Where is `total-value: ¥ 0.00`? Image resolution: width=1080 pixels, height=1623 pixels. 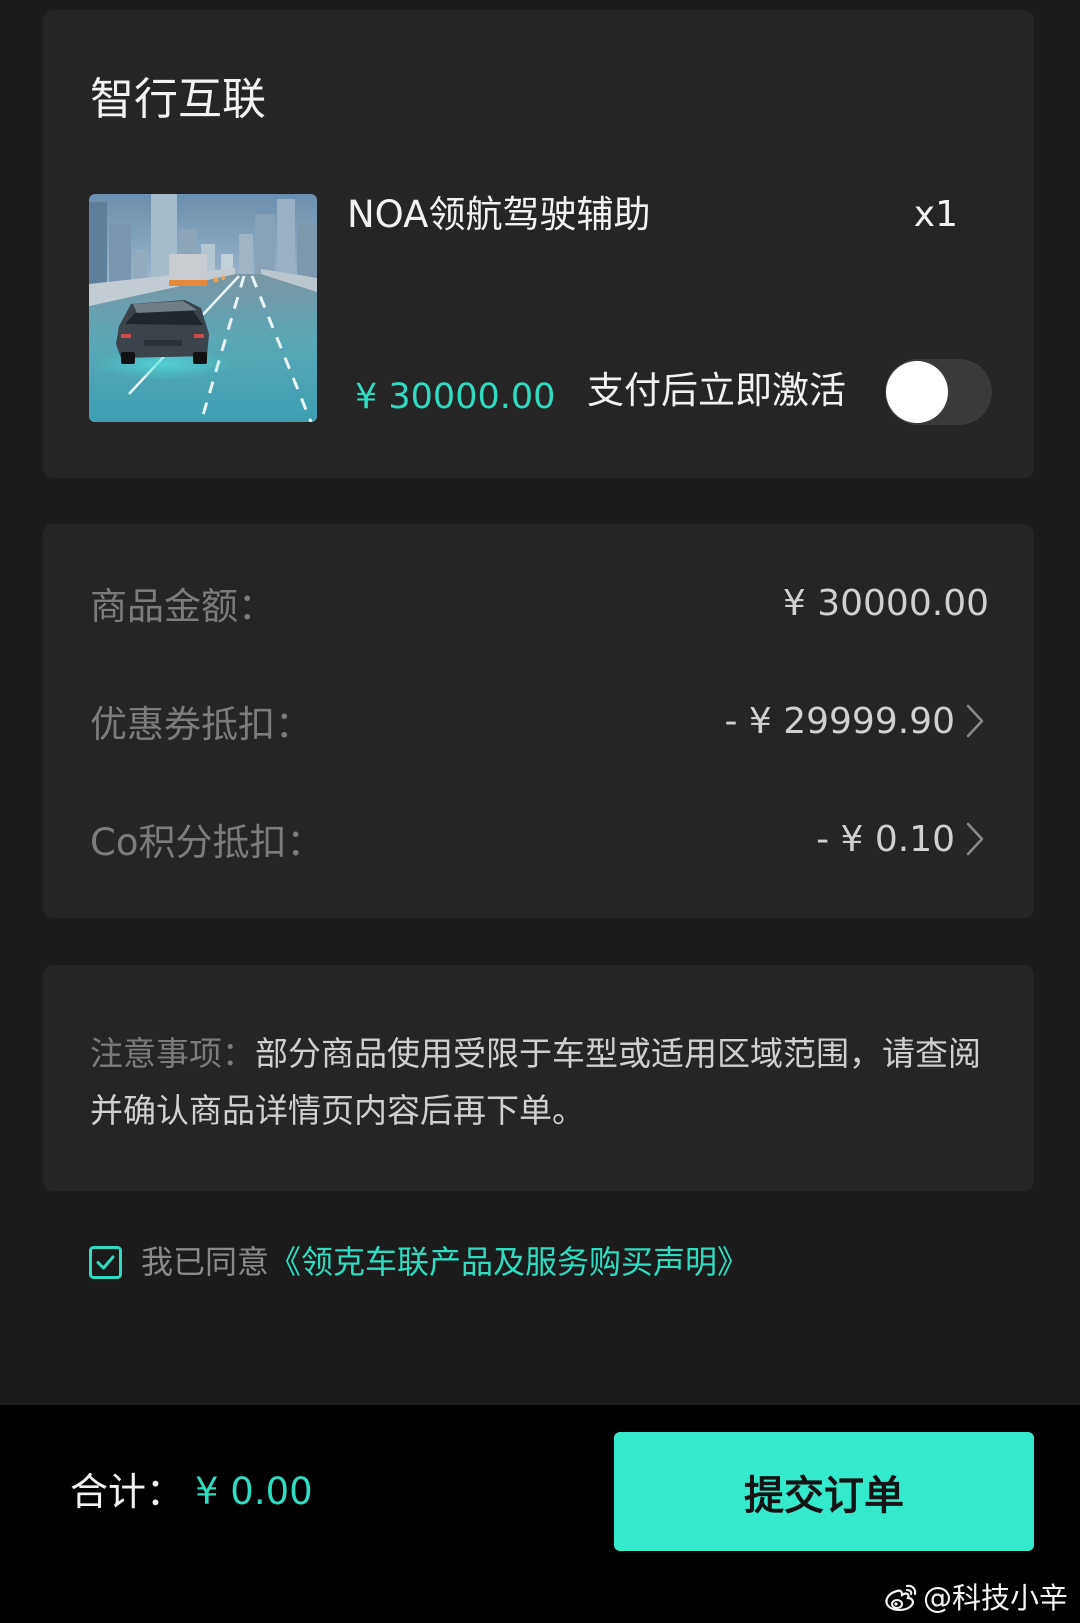 total-value: ¥ 0.00 is located at coordinates (254, 1491).